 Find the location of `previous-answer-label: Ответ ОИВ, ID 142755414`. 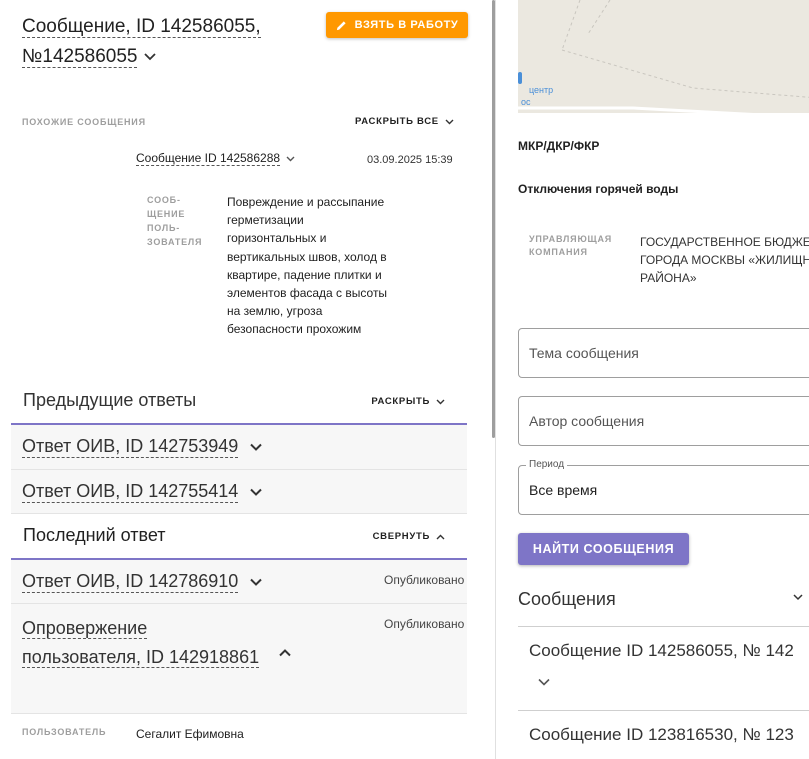

previous-answer-label: Ответ ОИВ, ID 142755414 is located at coordinates (130, 492).